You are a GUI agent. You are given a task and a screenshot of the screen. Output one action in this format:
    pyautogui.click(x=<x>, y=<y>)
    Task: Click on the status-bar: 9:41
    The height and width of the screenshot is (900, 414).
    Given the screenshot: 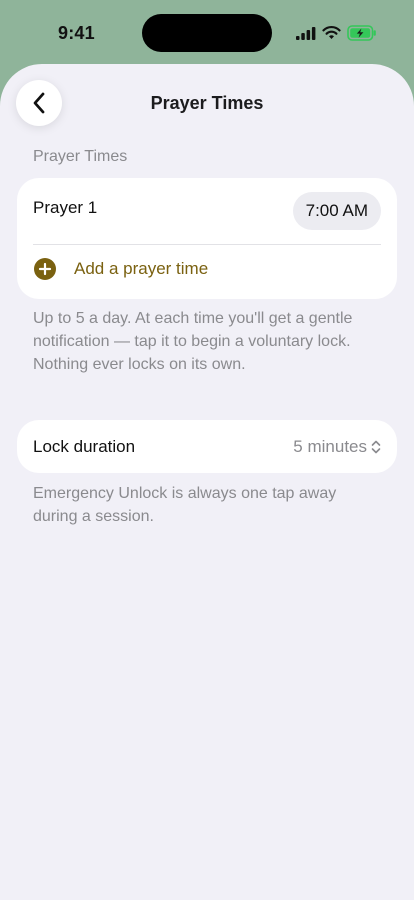 What is the action you would take?
    pyautogui.click(x=207, y=31)
    